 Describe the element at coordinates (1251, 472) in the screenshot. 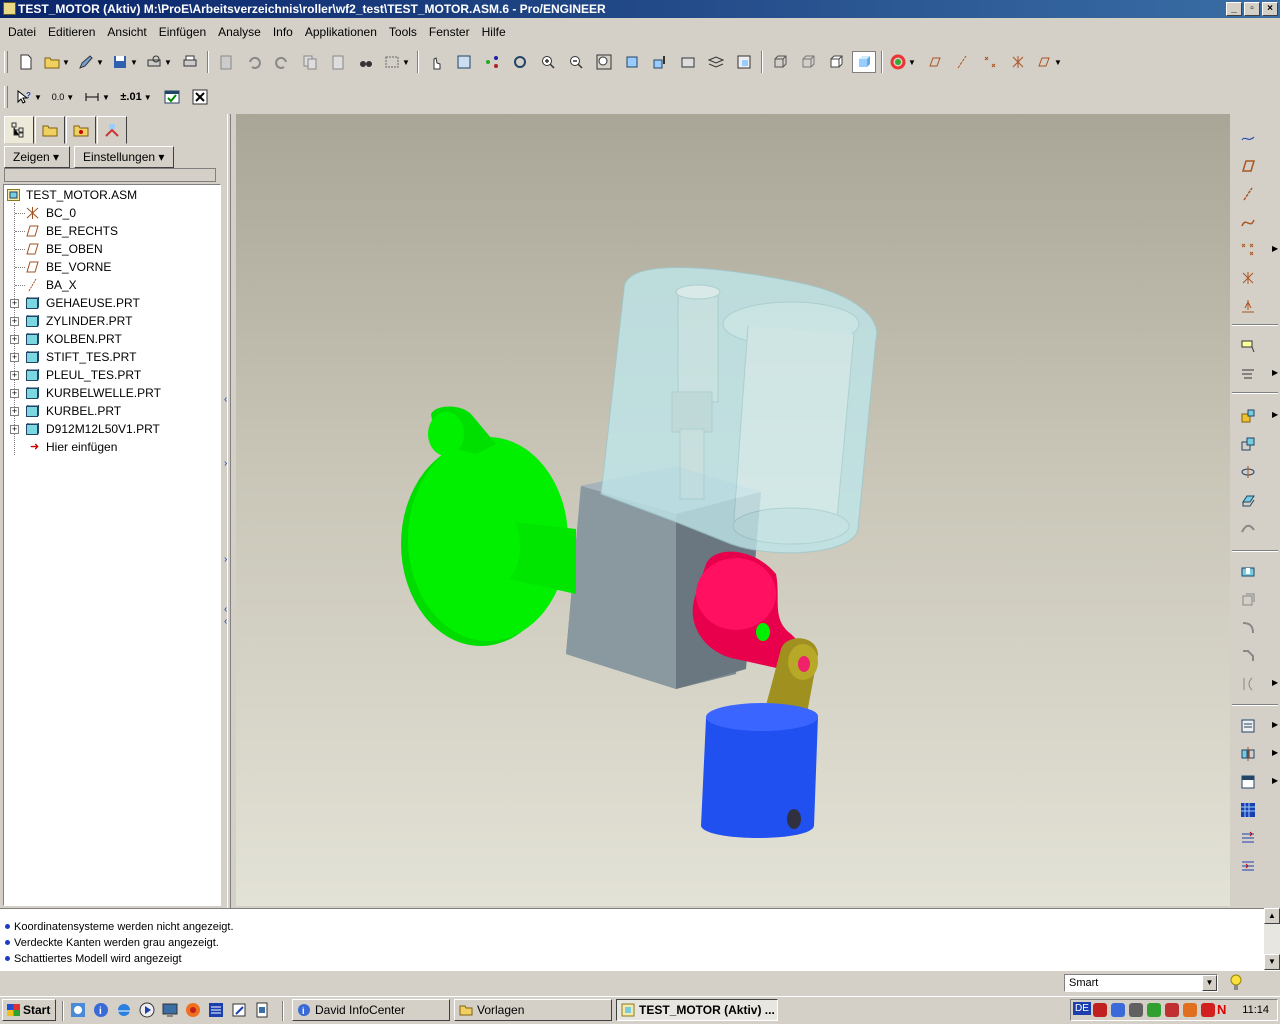

I see `revolve-button` at that location.